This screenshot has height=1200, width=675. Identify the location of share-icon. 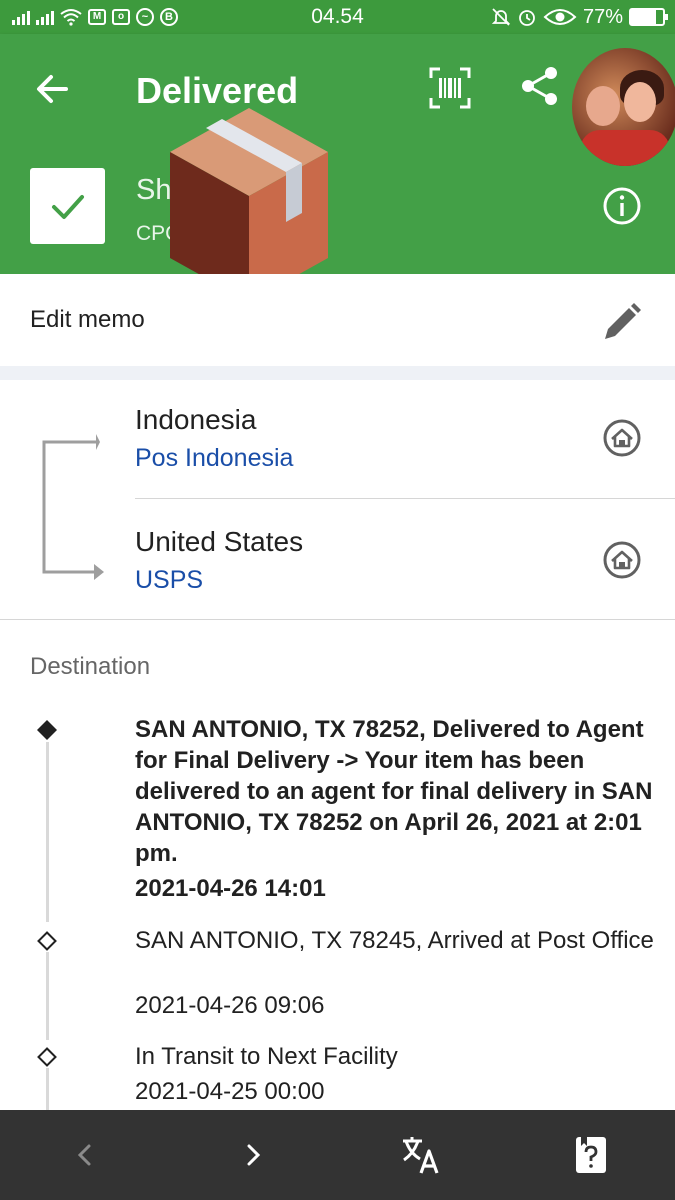
(540, 86).